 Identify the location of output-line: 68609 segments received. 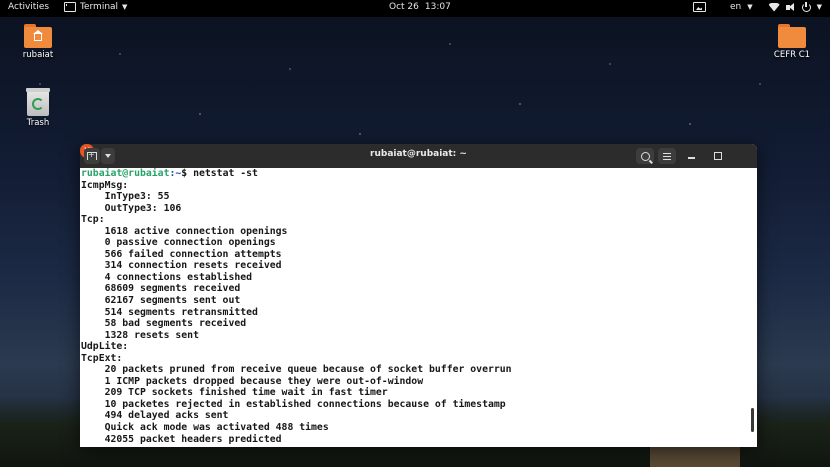
(161, 289).